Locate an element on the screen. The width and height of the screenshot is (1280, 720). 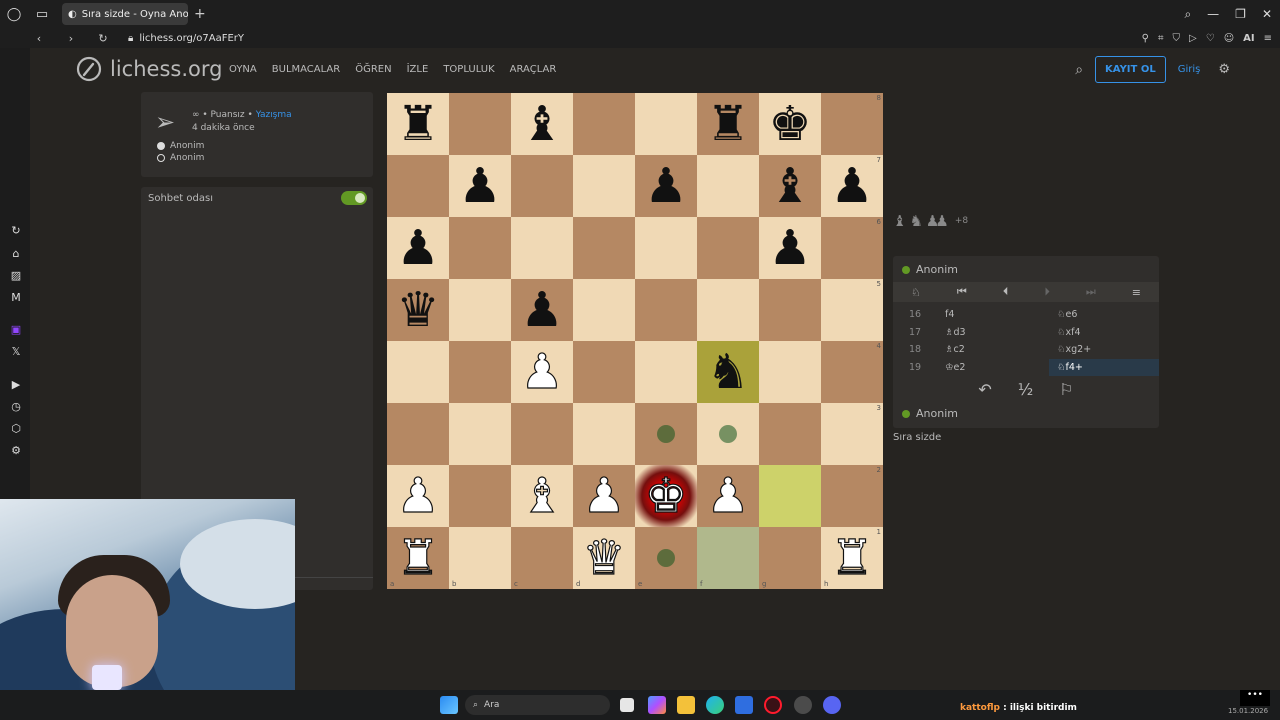
square-g7: ♝ is located at coordinates (790, 186).